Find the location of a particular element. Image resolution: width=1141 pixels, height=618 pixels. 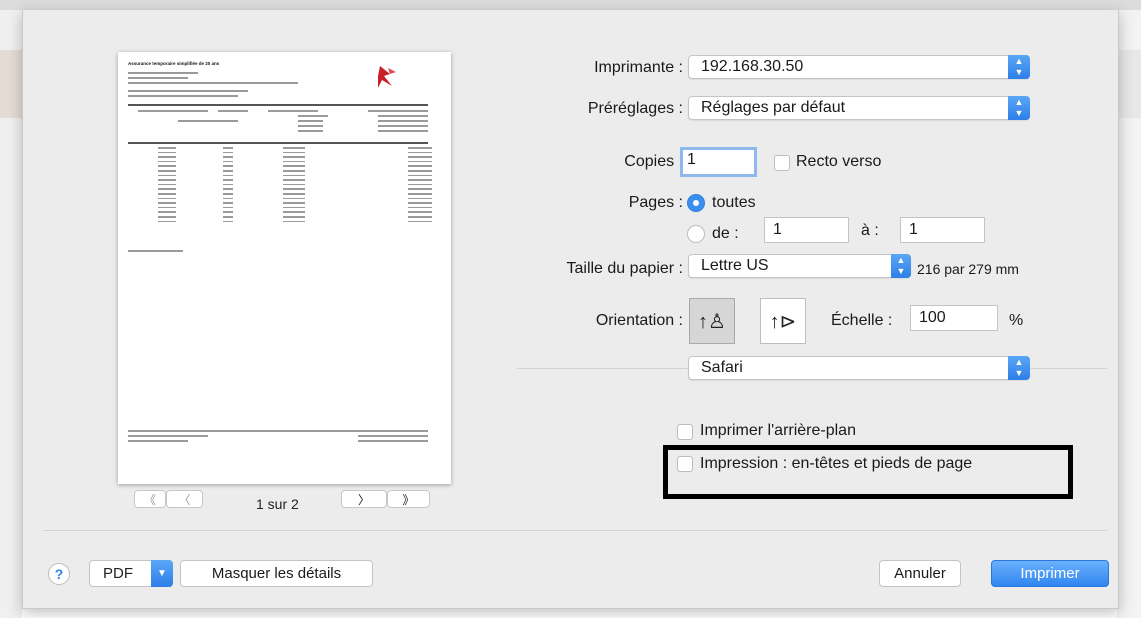

first-page-button: 《 is located at coordinates (150, 499).